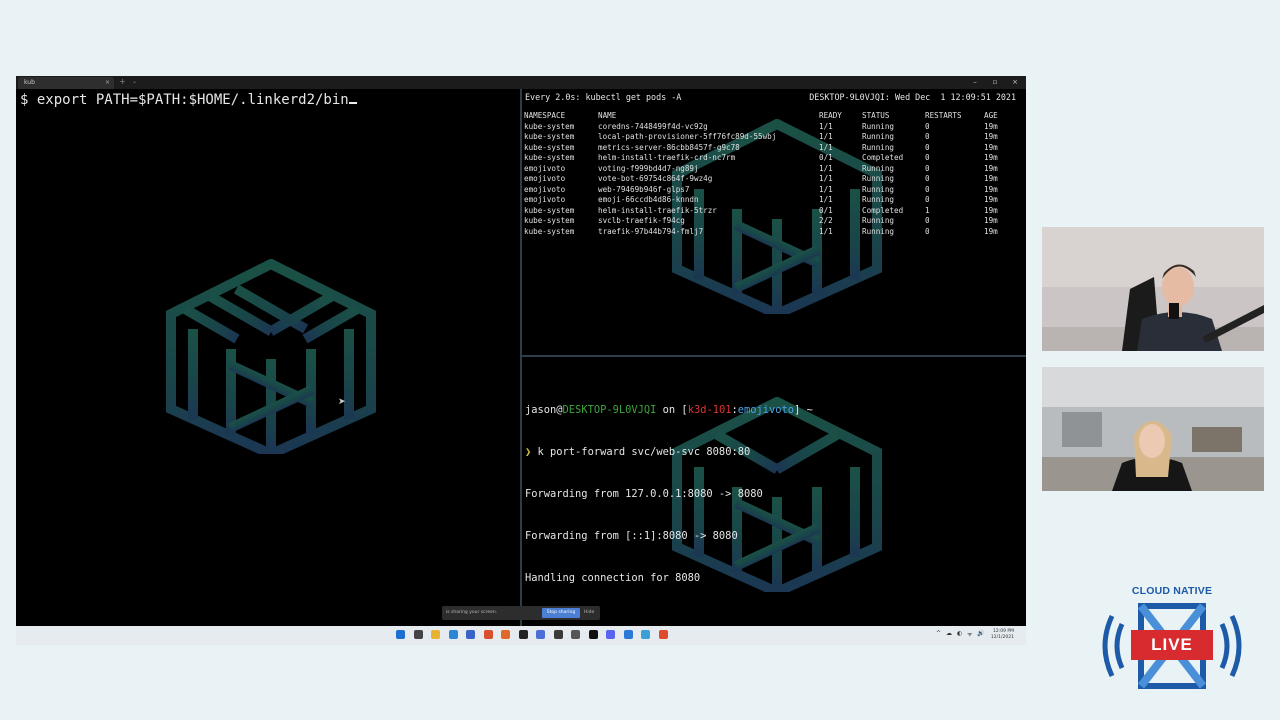  What do you see at coordinates (107, 83) in the screenshot?
I see `tab-close-icon: ×` at bounding box center [107, 83].